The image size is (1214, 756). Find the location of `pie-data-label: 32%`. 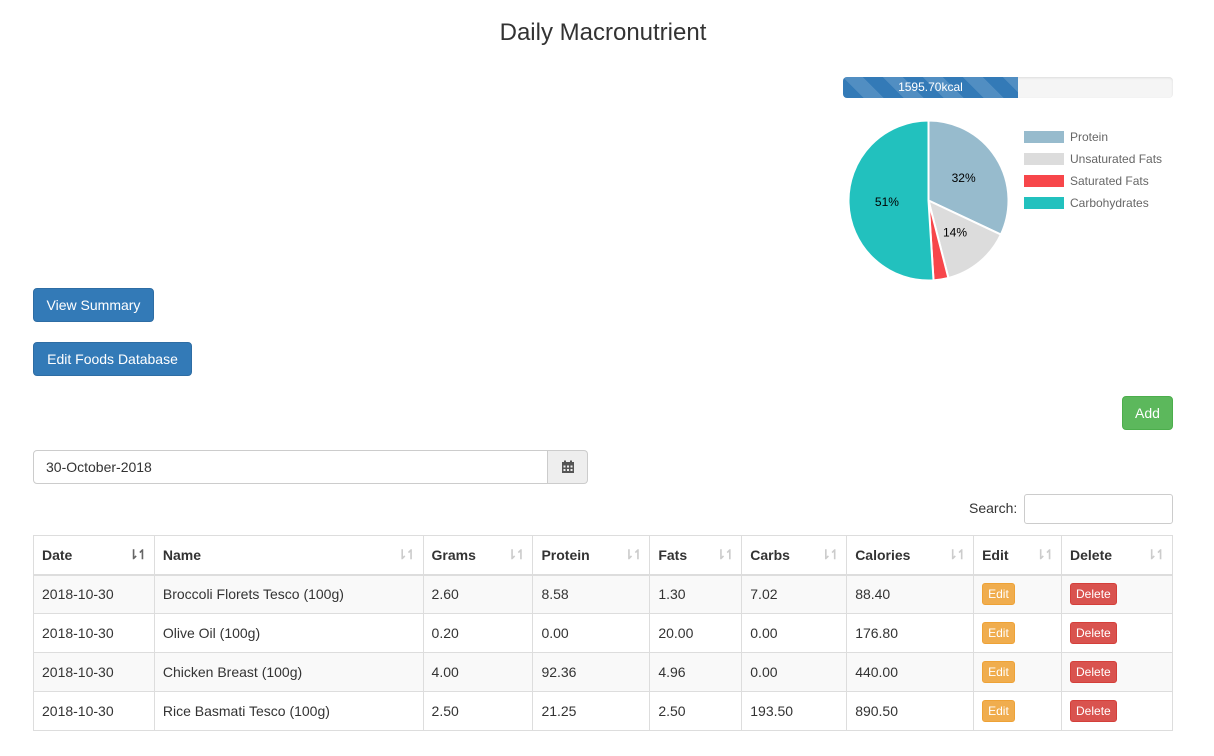

pie-data-label: 32% is located at coordinates (964, 178).